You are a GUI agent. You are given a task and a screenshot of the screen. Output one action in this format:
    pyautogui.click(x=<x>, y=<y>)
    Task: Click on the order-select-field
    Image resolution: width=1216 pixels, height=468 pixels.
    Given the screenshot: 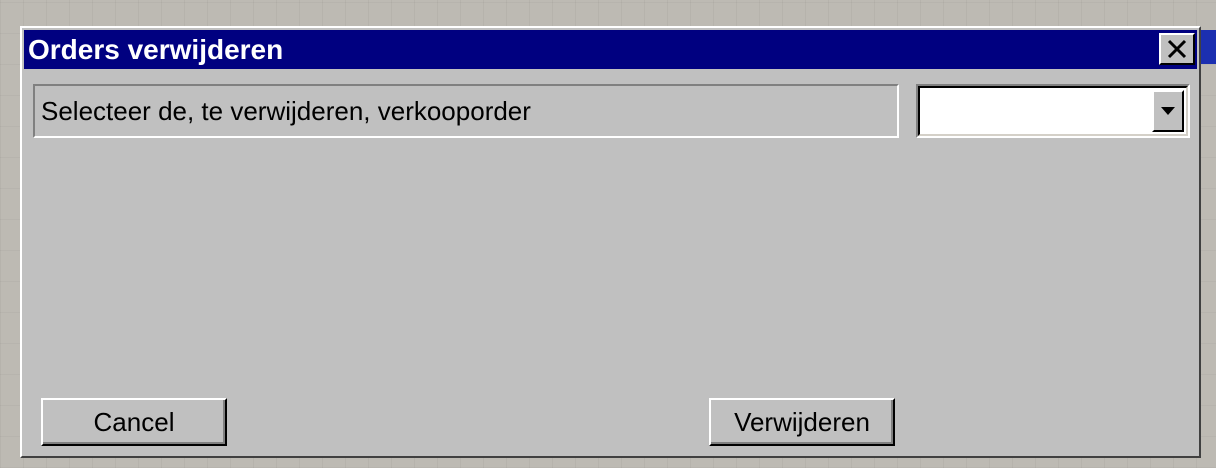 What is the action you would take?
    pyautogui.click(x=1053, y=111)
    